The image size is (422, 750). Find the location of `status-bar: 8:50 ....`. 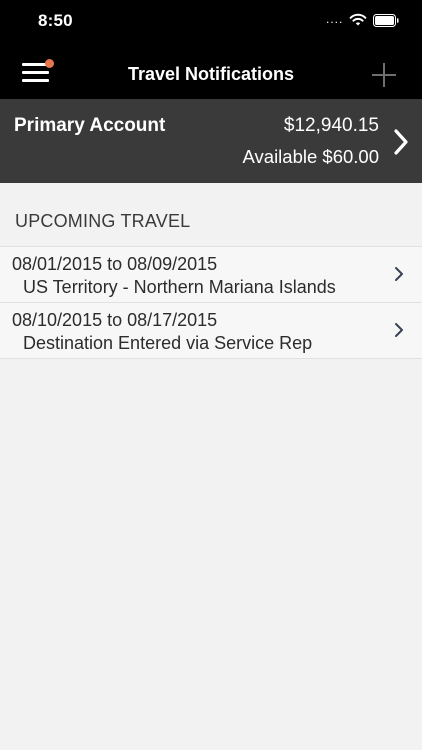

status-bar: 8:50 .... is located at coordinates (211, 23).